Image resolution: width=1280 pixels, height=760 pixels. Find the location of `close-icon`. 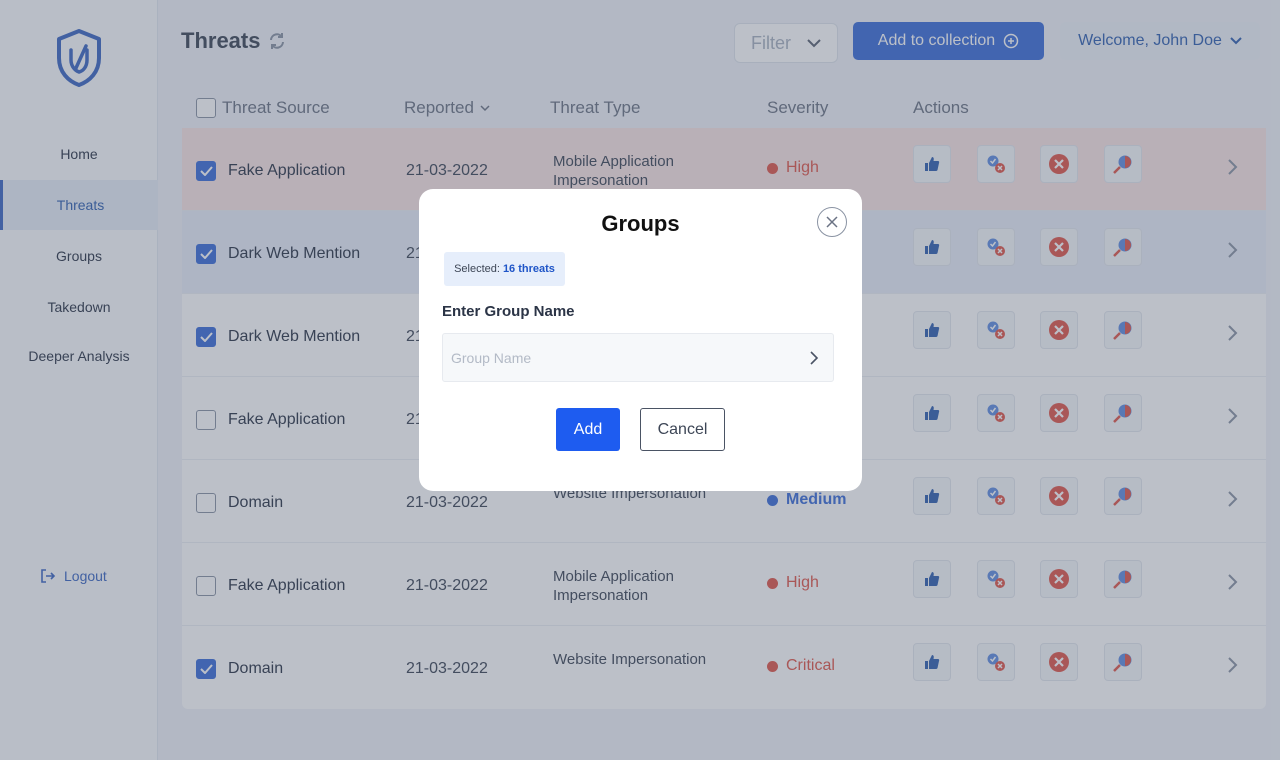

close-icon is located at coordinates (832, 222).